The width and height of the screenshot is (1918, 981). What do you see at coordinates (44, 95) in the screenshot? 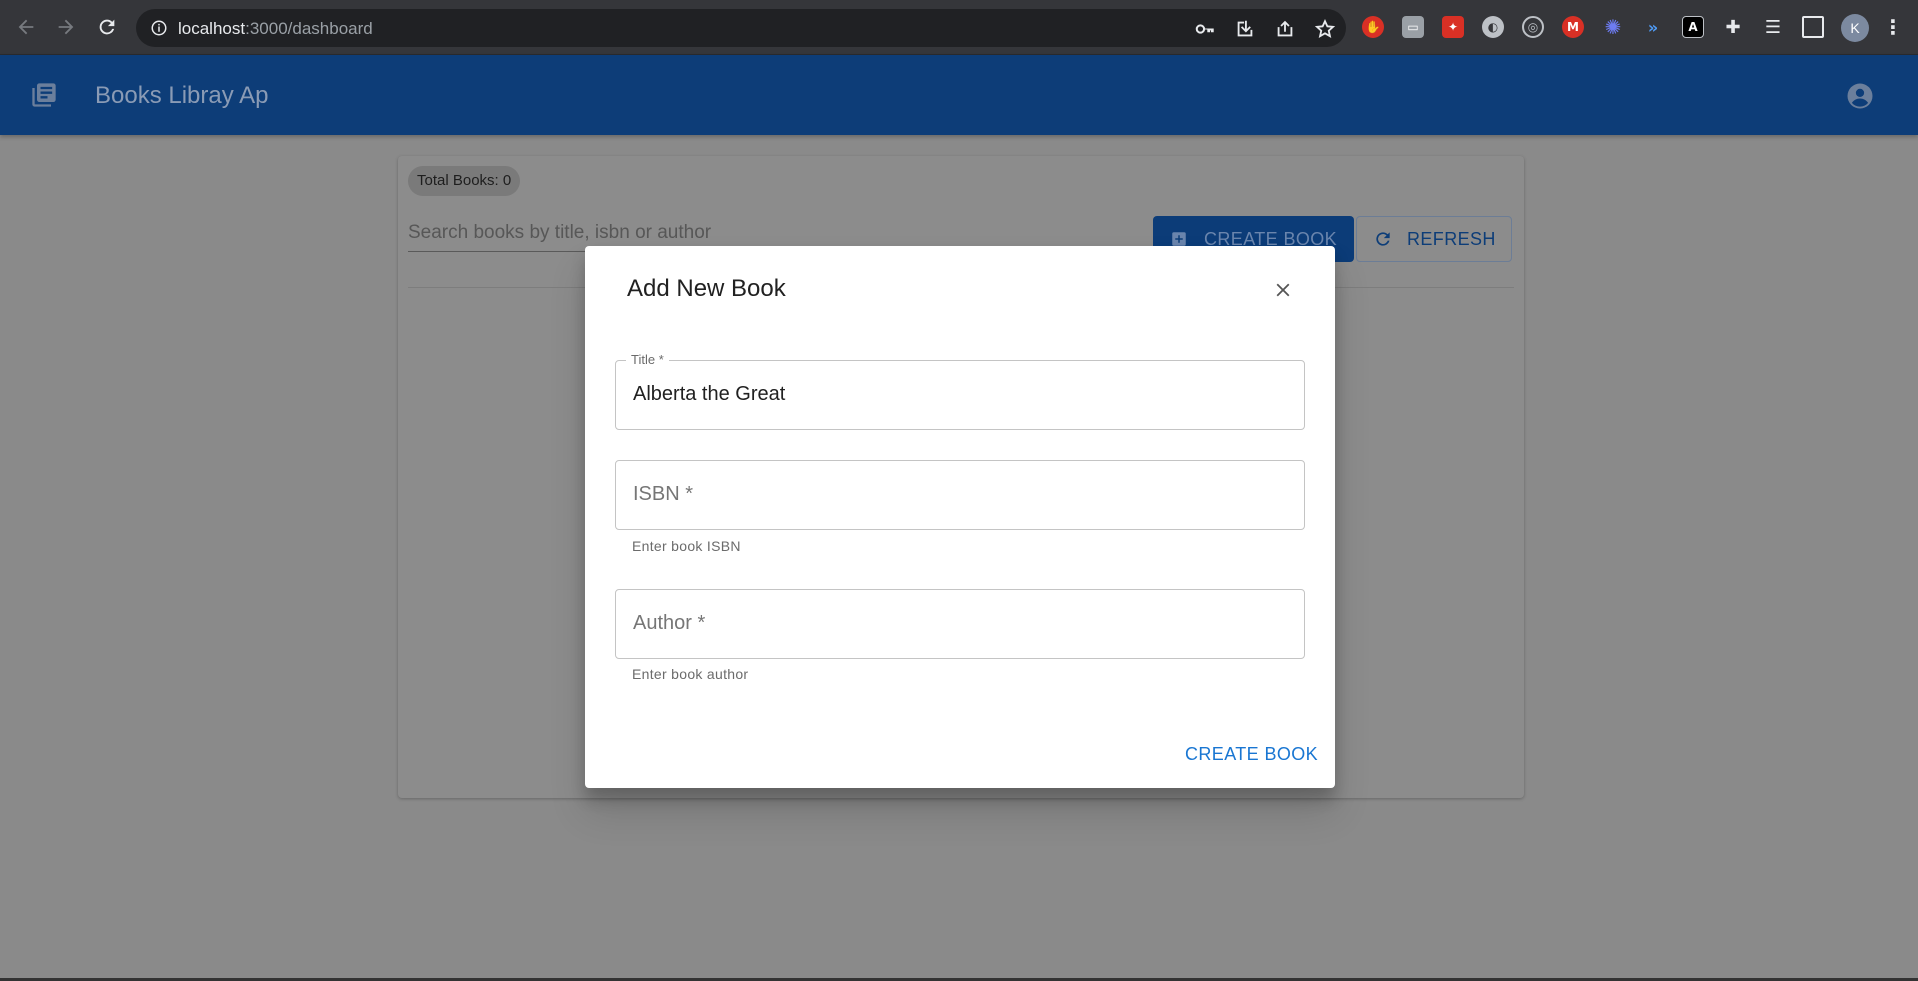
I see `library-books-icon` at bounding box center [44, 95].